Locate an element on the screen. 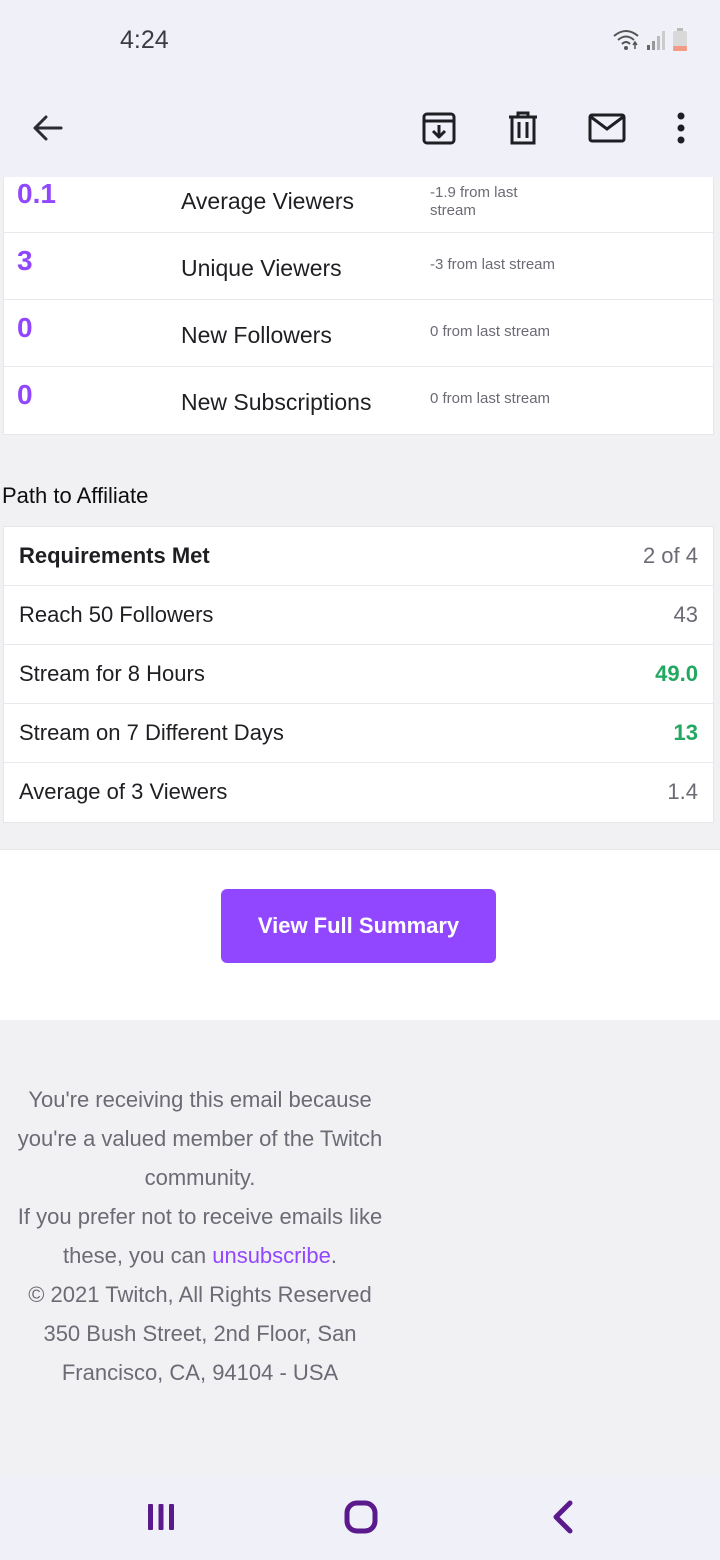 The height and width of the screenshot is (1560, 720). footer-unsubscribe-suffix: . is located at coordinates (333, 1255).